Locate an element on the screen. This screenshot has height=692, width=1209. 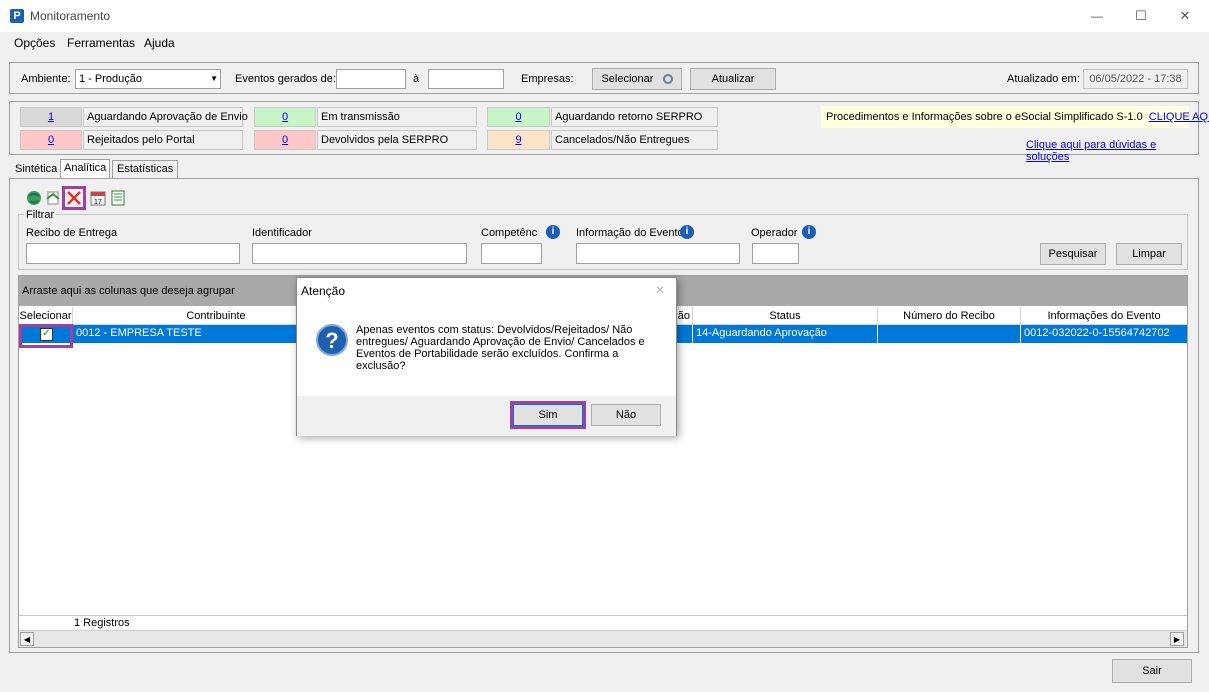
clique-aqui-link: CLIQUE AQUI is located at coordinates (1179, 117).